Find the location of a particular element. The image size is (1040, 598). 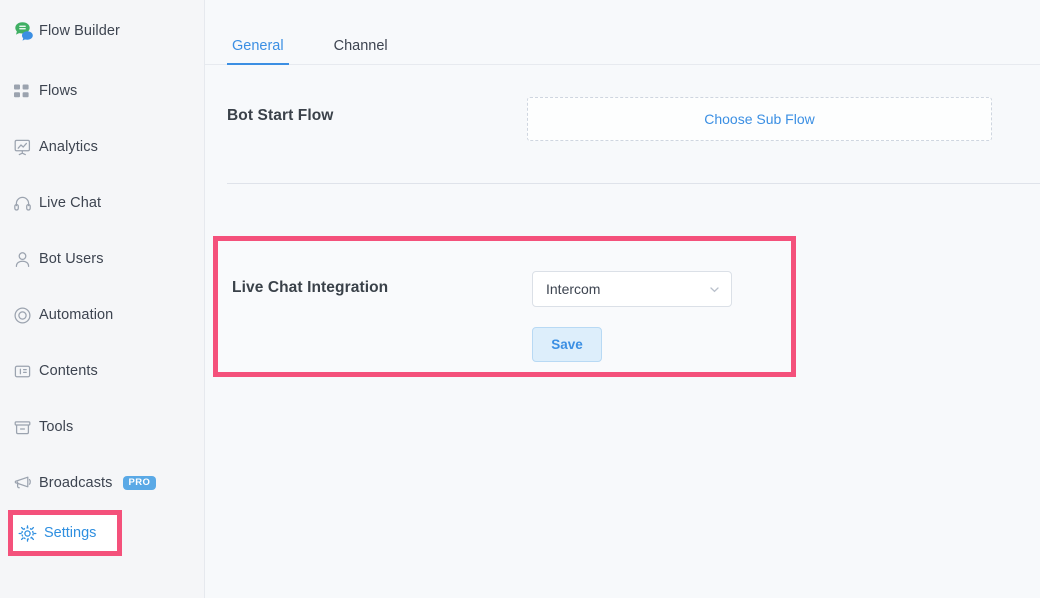

save-button-label: Save is located at coordinates (567, 344).